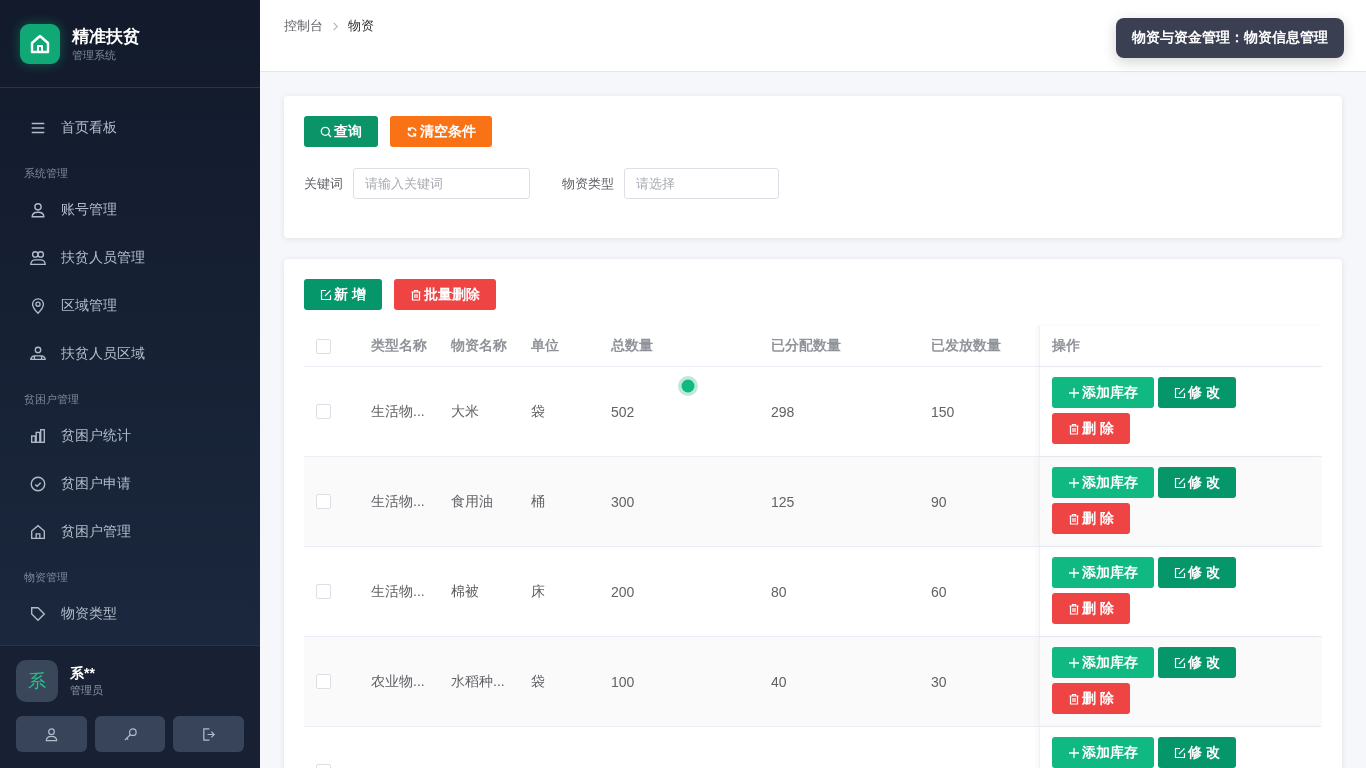 Image resolution: width=1366 pixels, height=768 pixels. I want to click on table-cell: 150, so click(943, 411).